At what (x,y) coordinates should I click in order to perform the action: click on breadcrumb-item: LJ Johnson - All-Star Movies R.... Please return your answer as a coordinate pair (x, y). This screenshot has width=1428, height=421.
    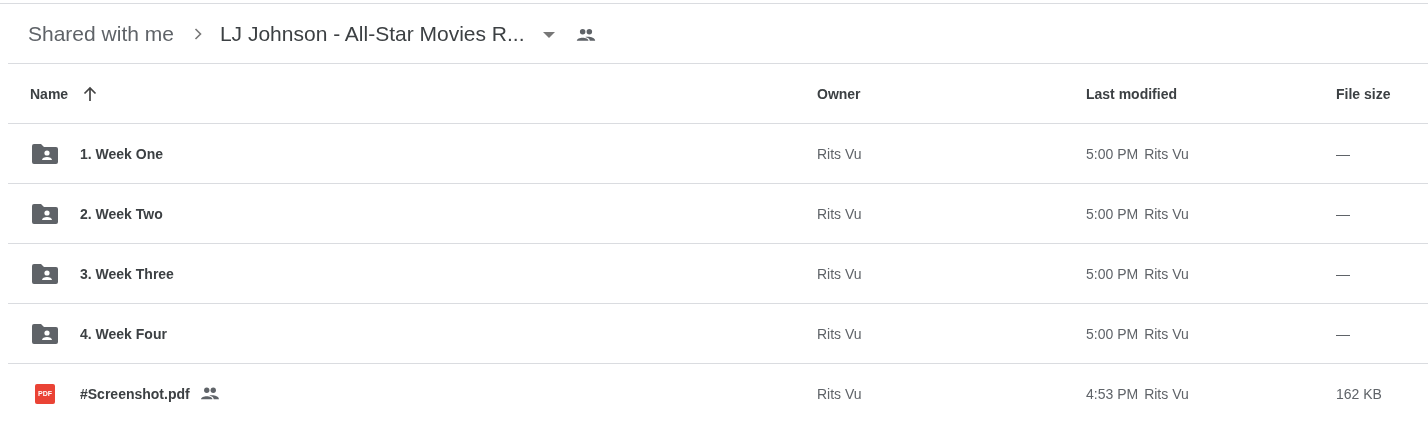
    Looking at the image, I should click on (372, 33).